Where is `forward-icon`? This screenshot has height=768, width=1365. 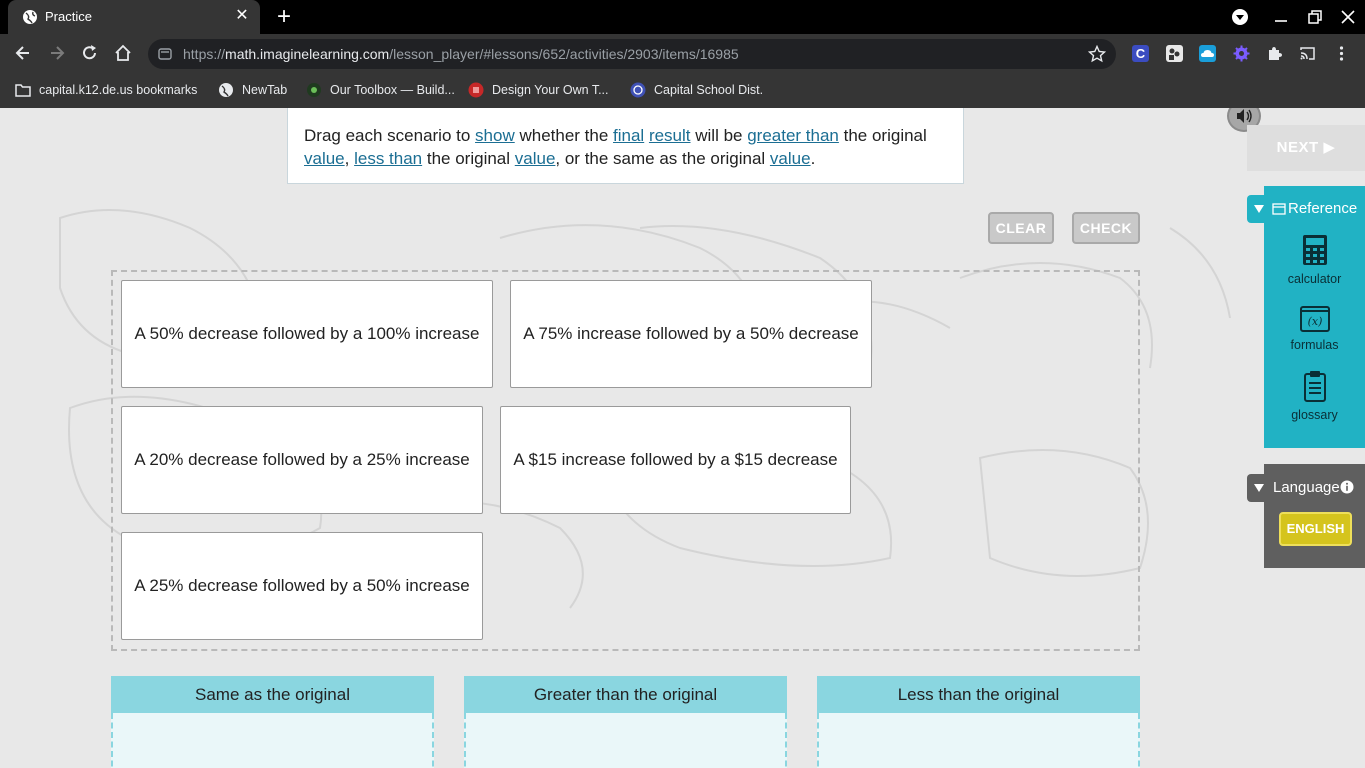 forward-icon is located at coordinates (57, 53).